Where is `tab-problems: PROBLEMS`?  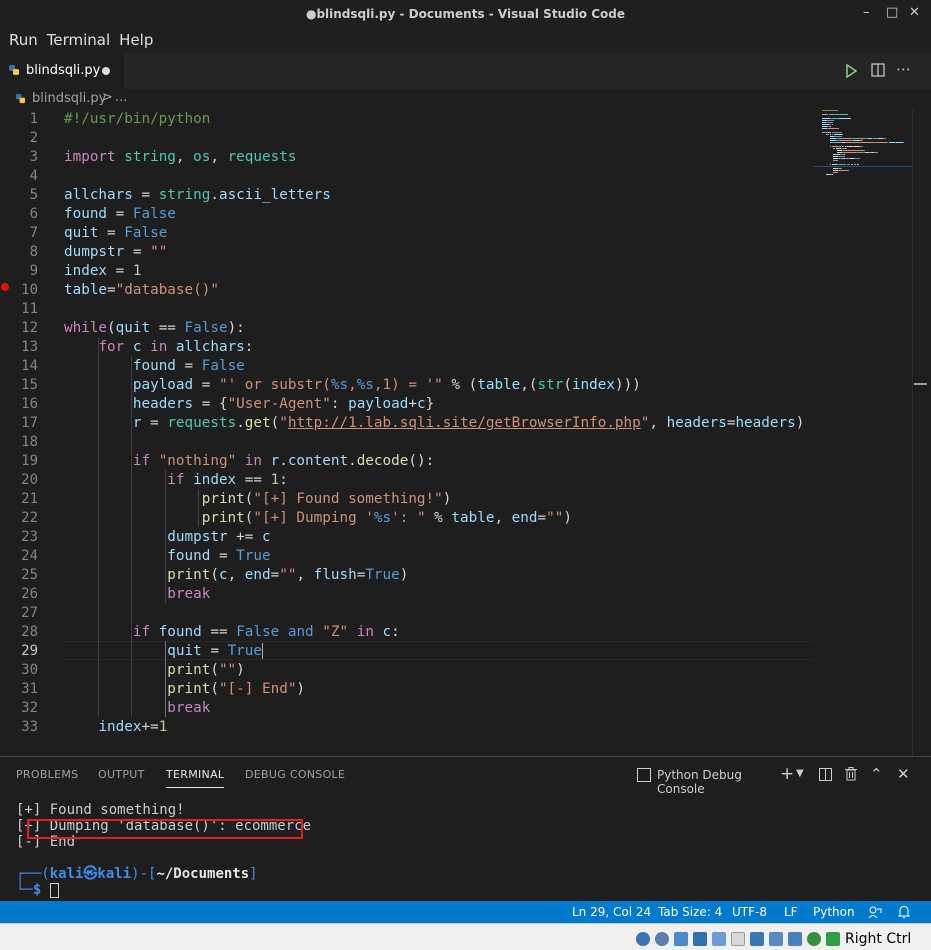 tab-problems: PROBLEMS is located at coordinates (47, 774).